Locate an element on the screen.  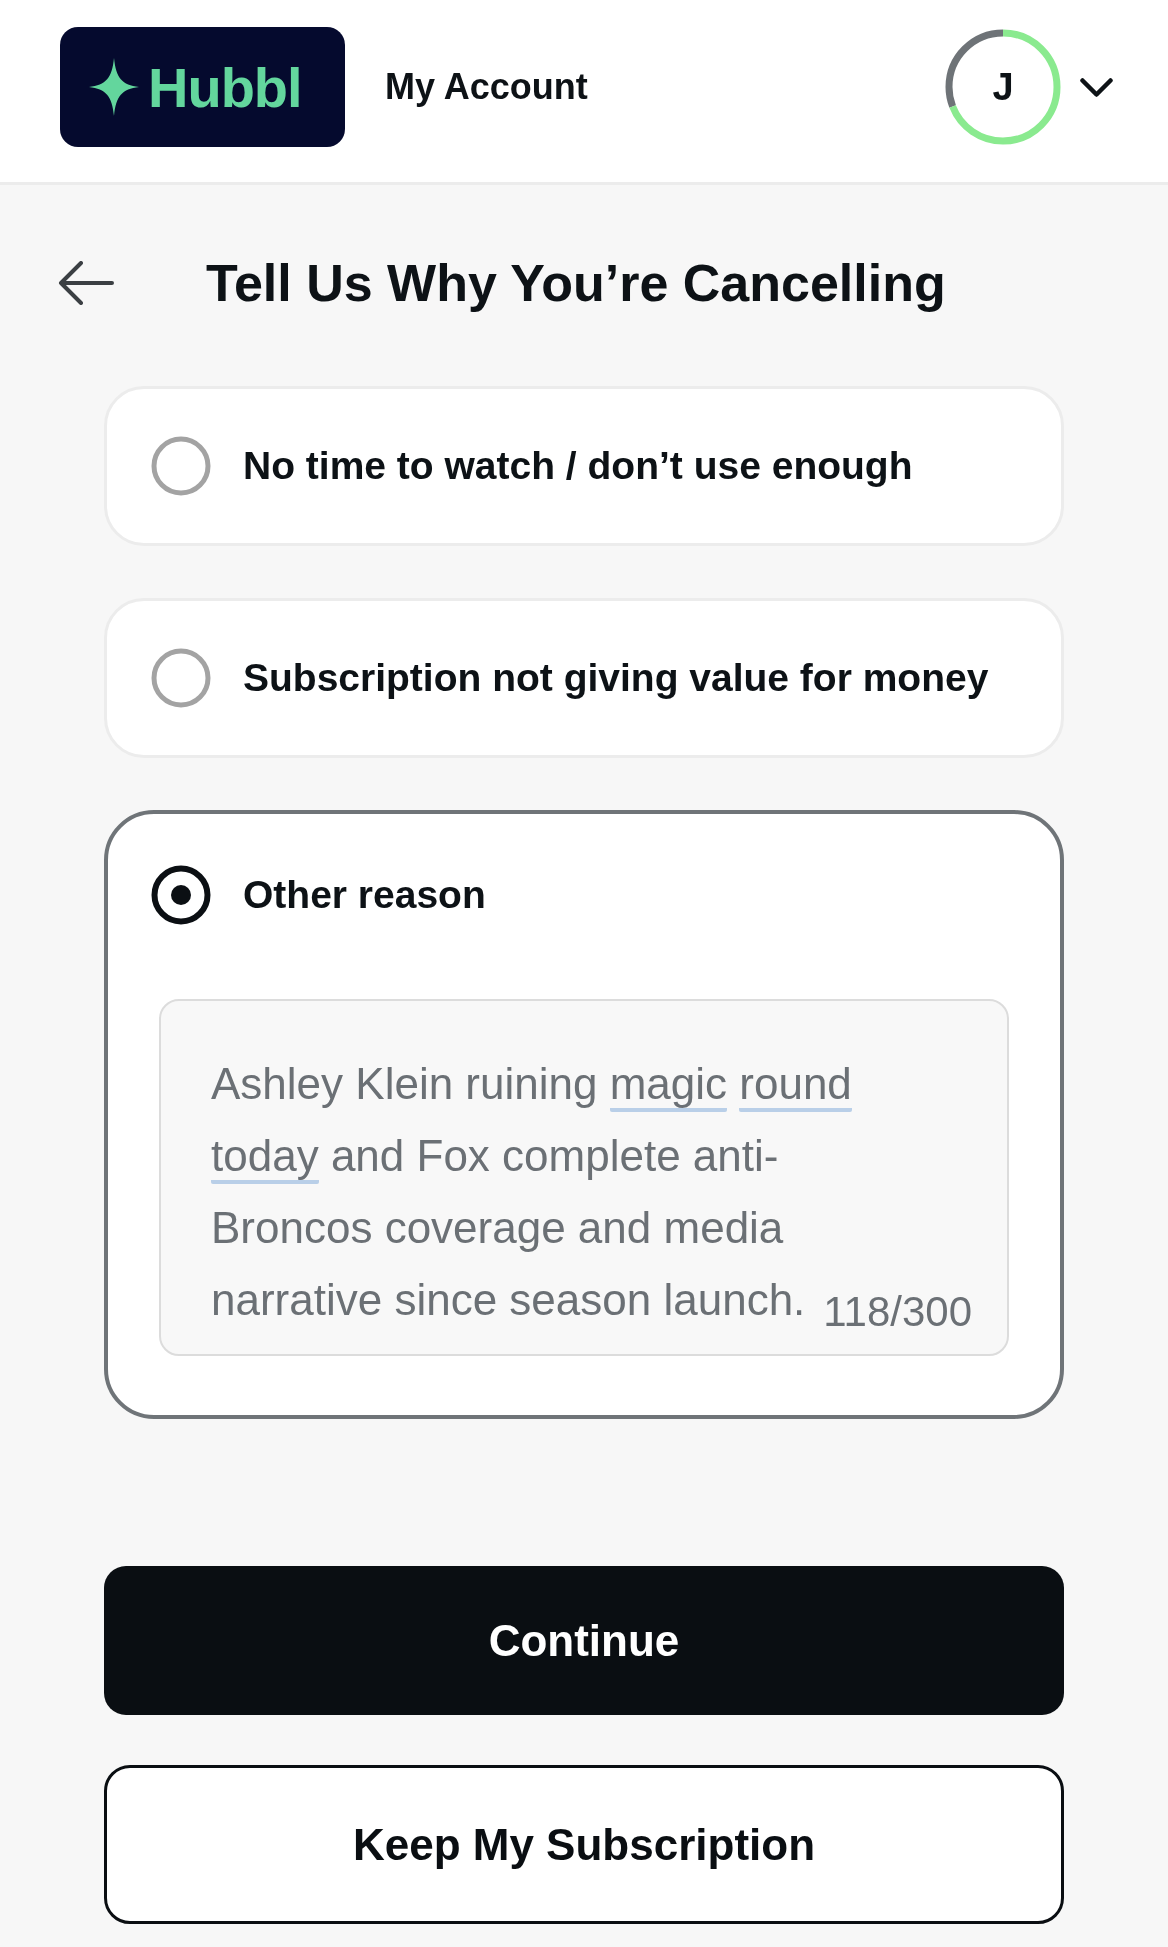
character-count: 118/300 is located at coordinates (897, 1312).